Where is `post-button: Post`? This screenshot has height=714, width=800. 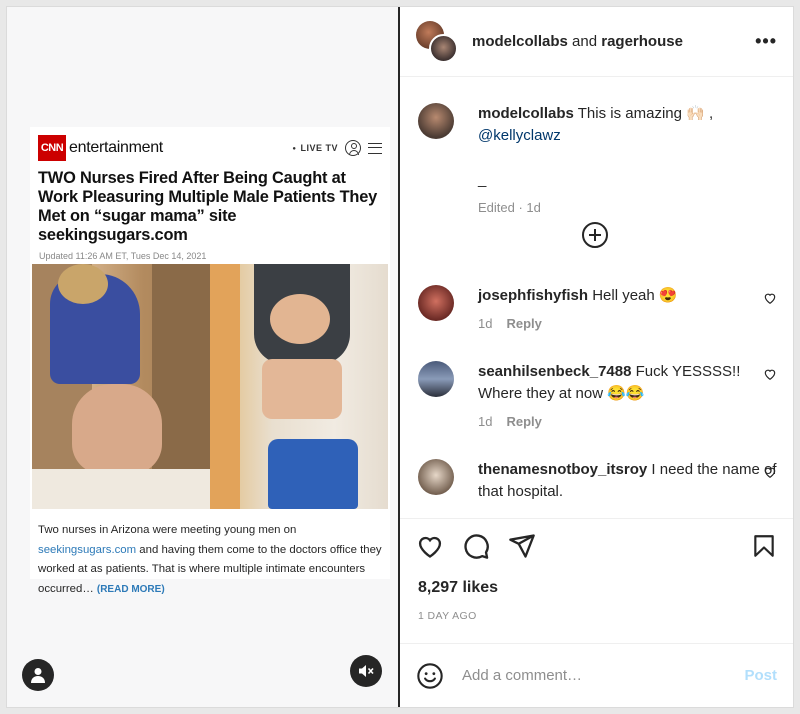
post-button: Post is located at coordinates (760, 675).